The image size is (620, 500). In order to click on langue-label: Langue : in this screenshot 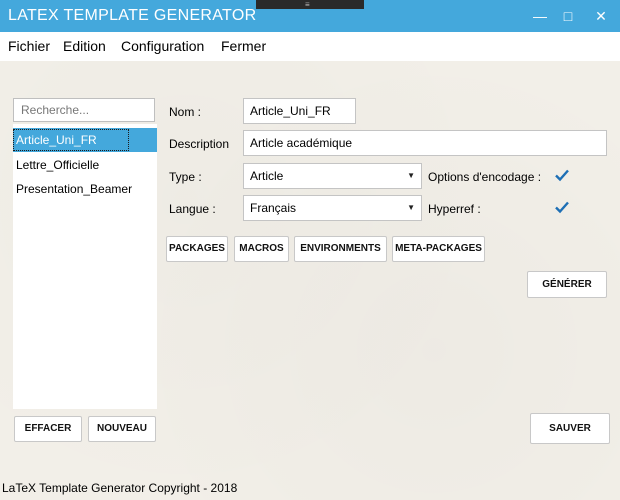, I will do `click(192, 209)`.